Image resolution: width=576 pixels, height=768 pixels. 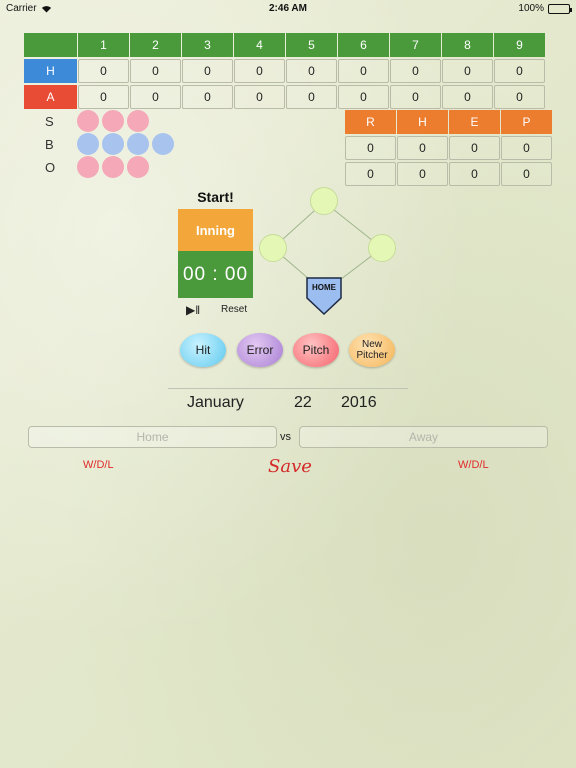 I want to click on status-bar: Carrier 2:46 AM 100%, so click(x=288, y=9).